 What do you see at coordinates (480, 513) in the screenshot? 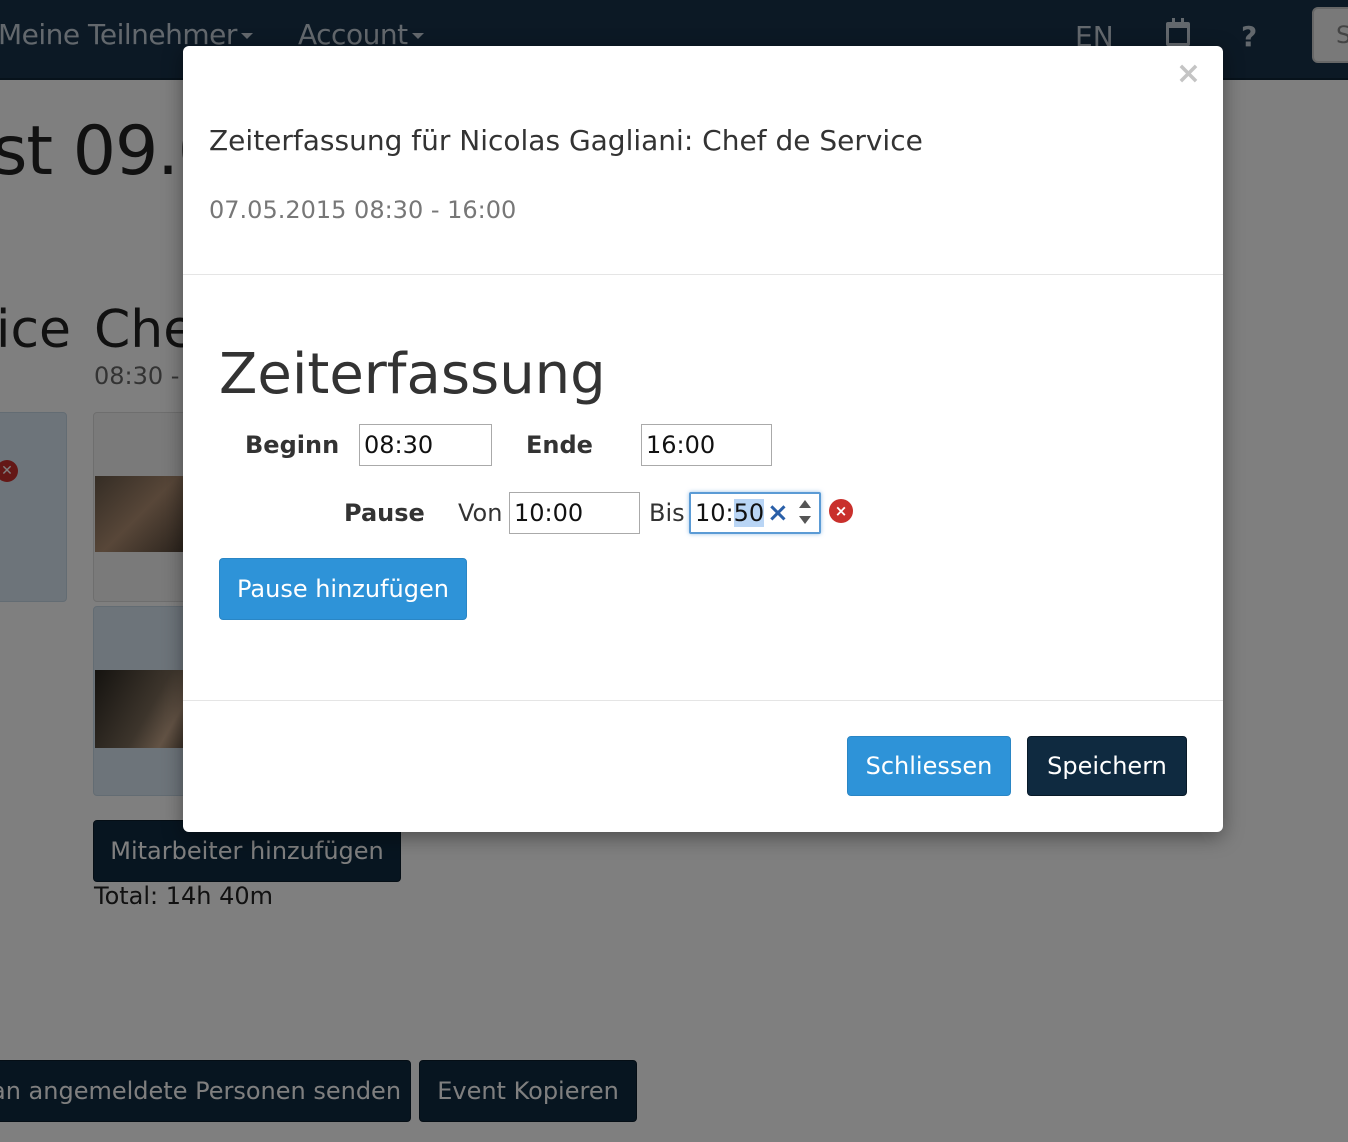
I see `pause-from-label: Von` at bounding box center [480, 513].